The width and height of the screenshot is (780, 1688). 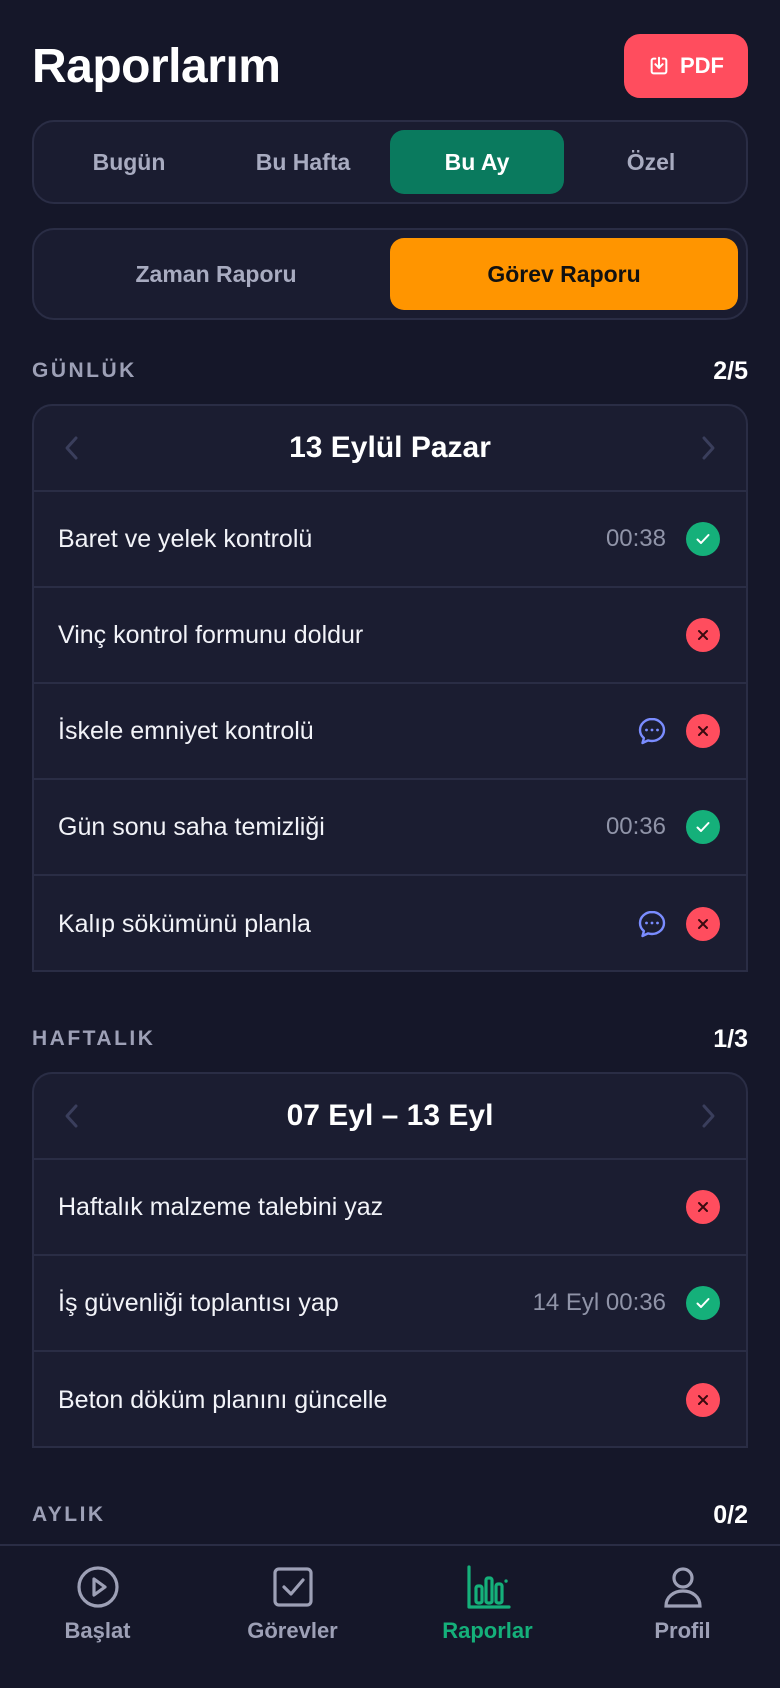 I want to click on date-label: 07 Eyl – 13 Eyl, so click(x=390, y=1115).